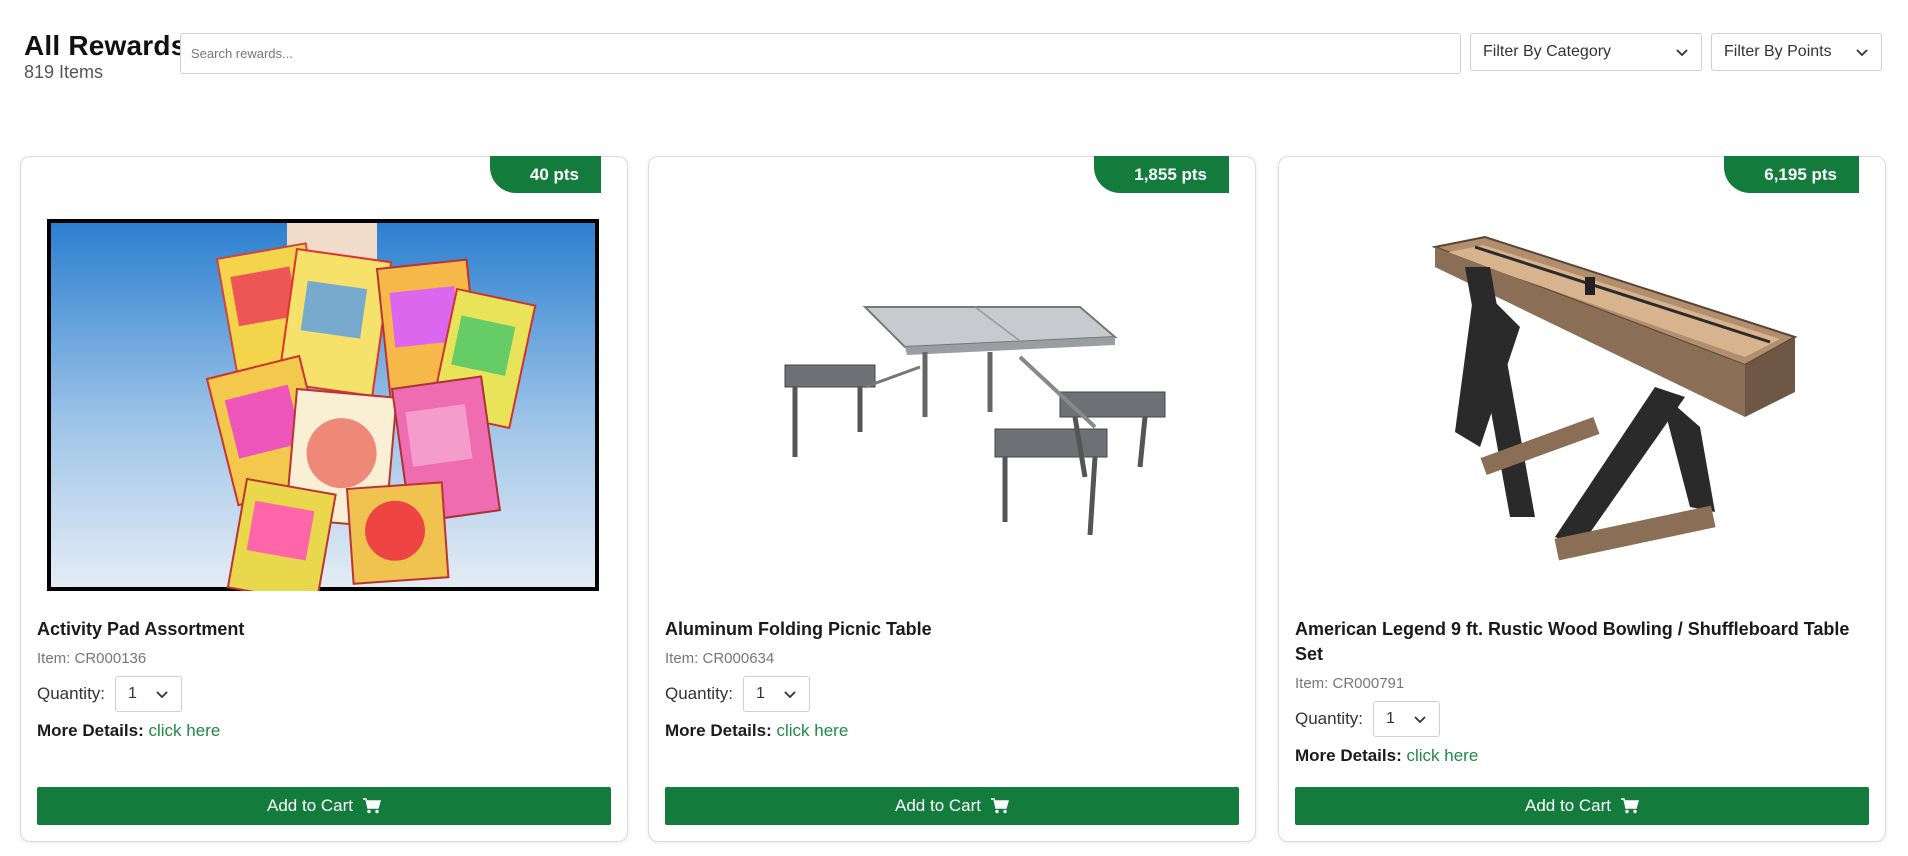 This screenshot has height=856, width=1908. What do you see at coordinates (798, 629) in the screenshot?
I see `product-name: Aluminum Folding Picnic Table` at bounding box center [798, 629].